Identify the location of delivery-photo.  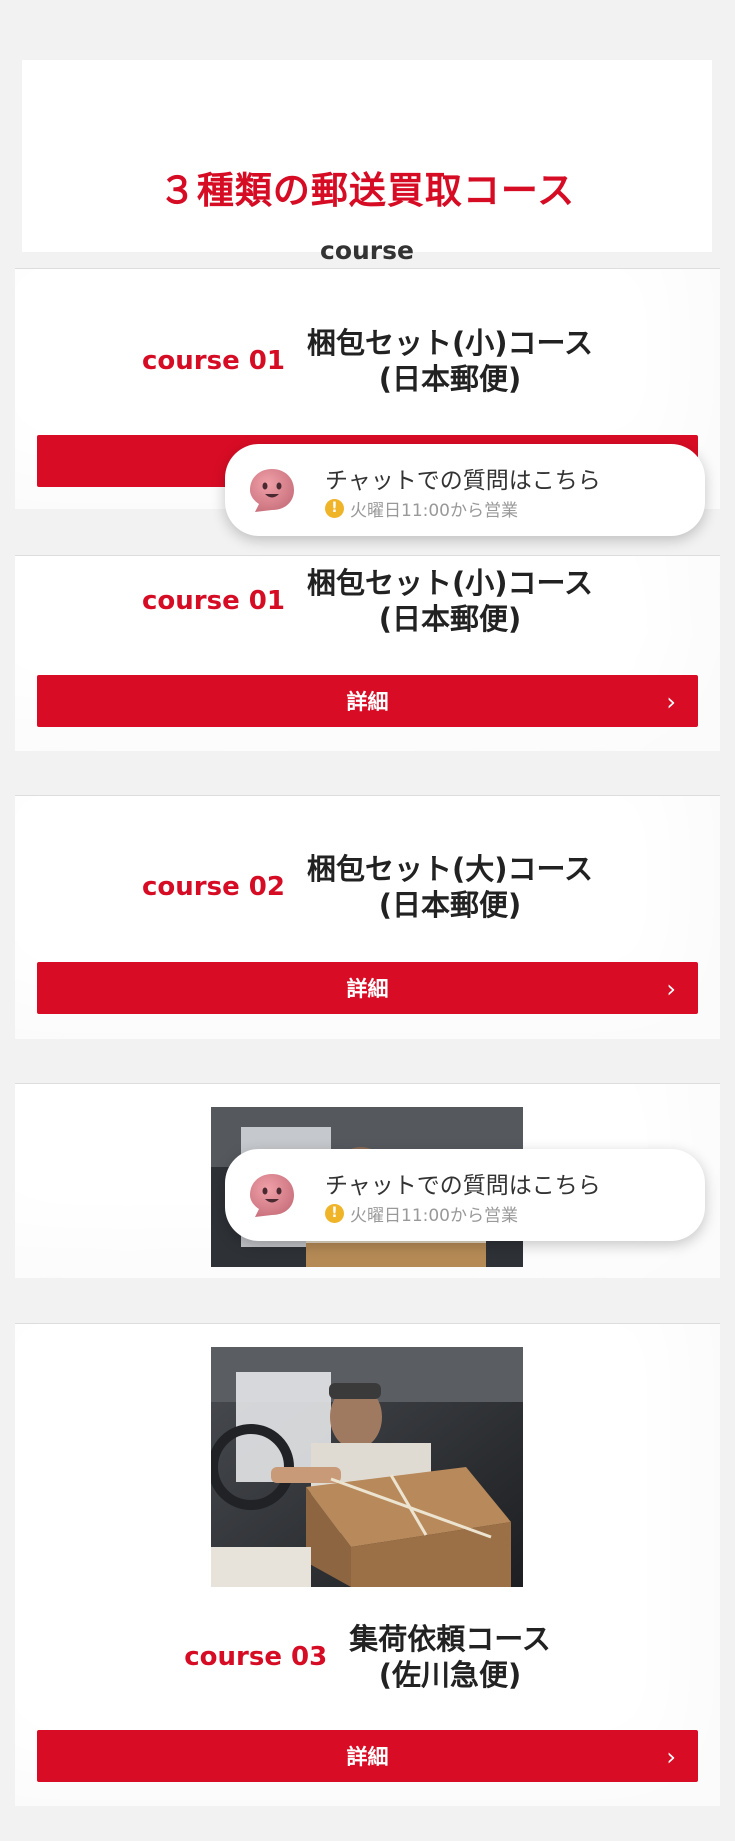
(367, 1467).